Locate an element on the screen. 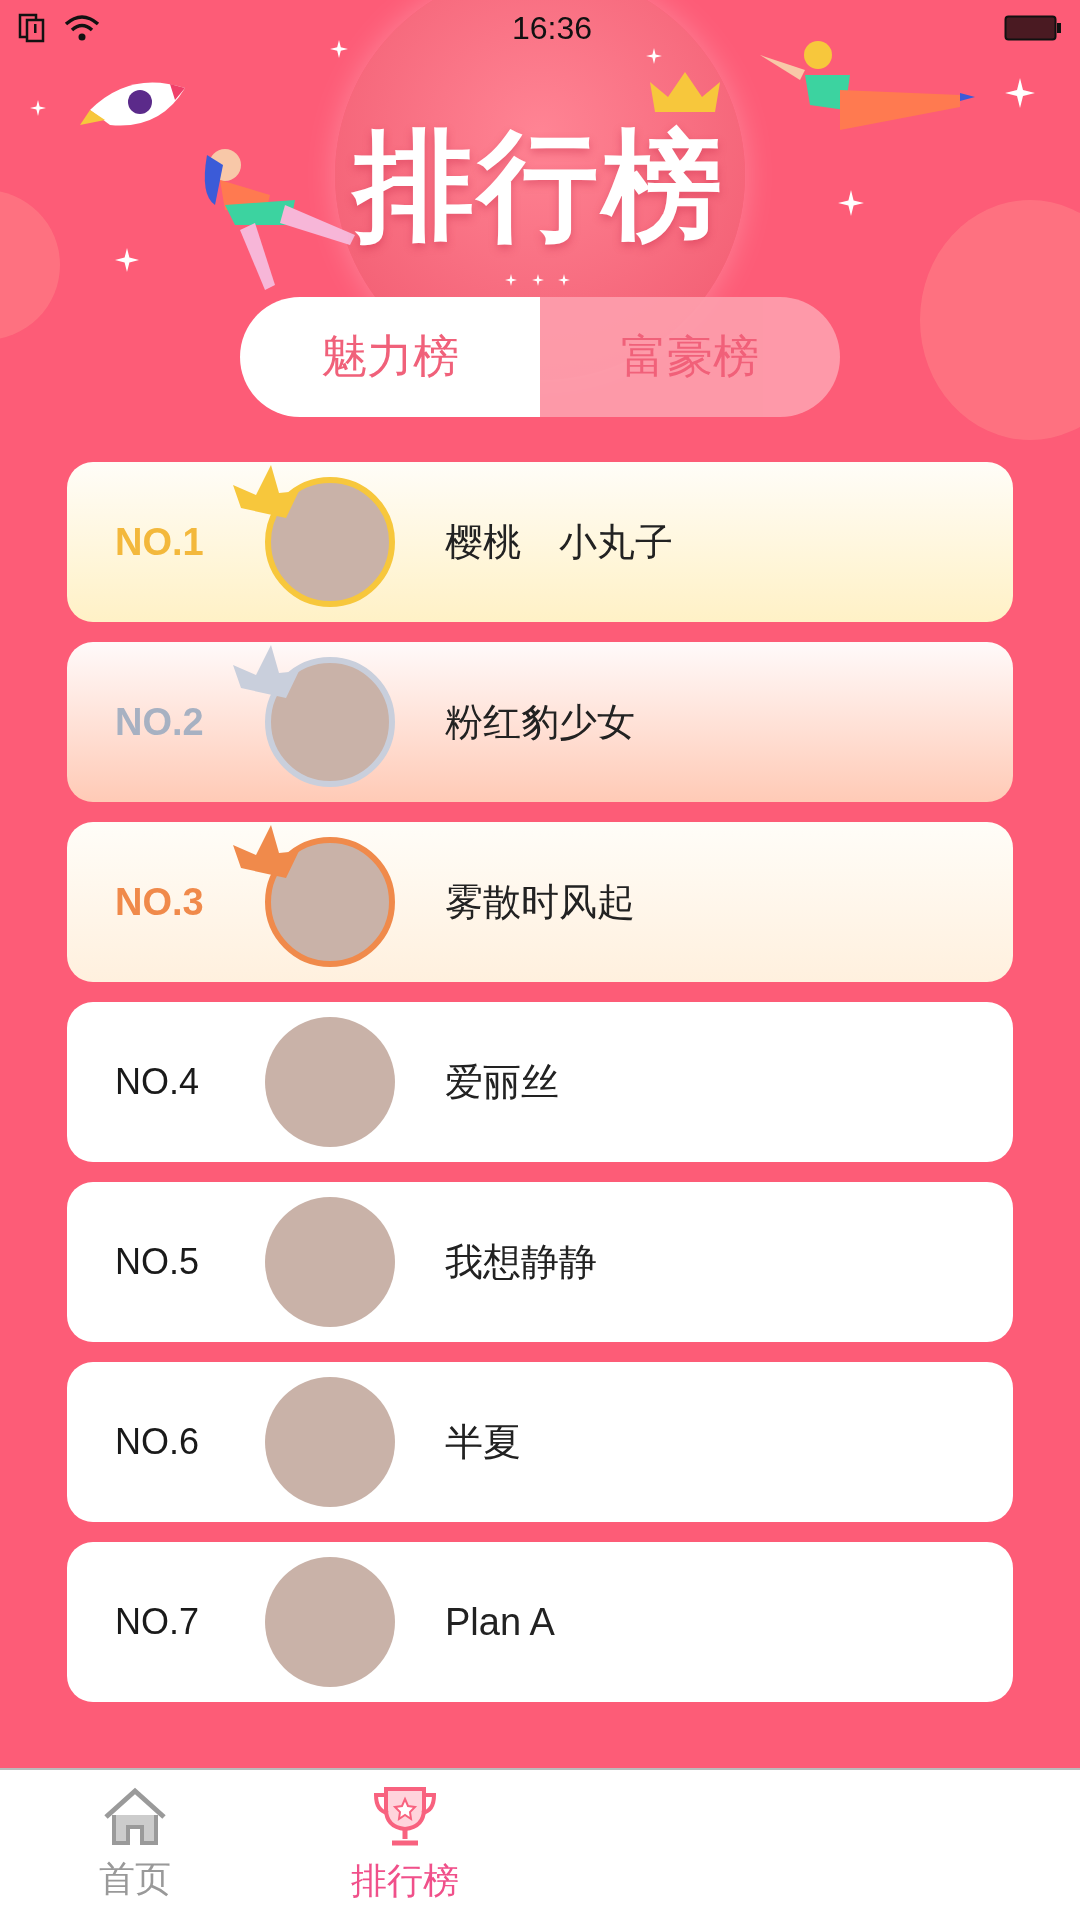 This screenshot has height=1920, width=1080. user-name: 粉红豹少女 is located at coordinates (540, 722).